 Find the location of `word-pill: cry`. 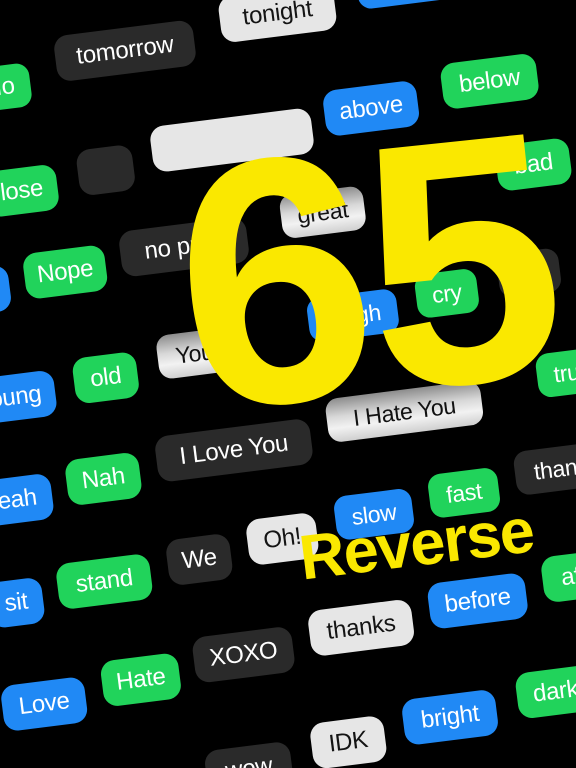

word-pill: cry is located at coordinates (447, 293).